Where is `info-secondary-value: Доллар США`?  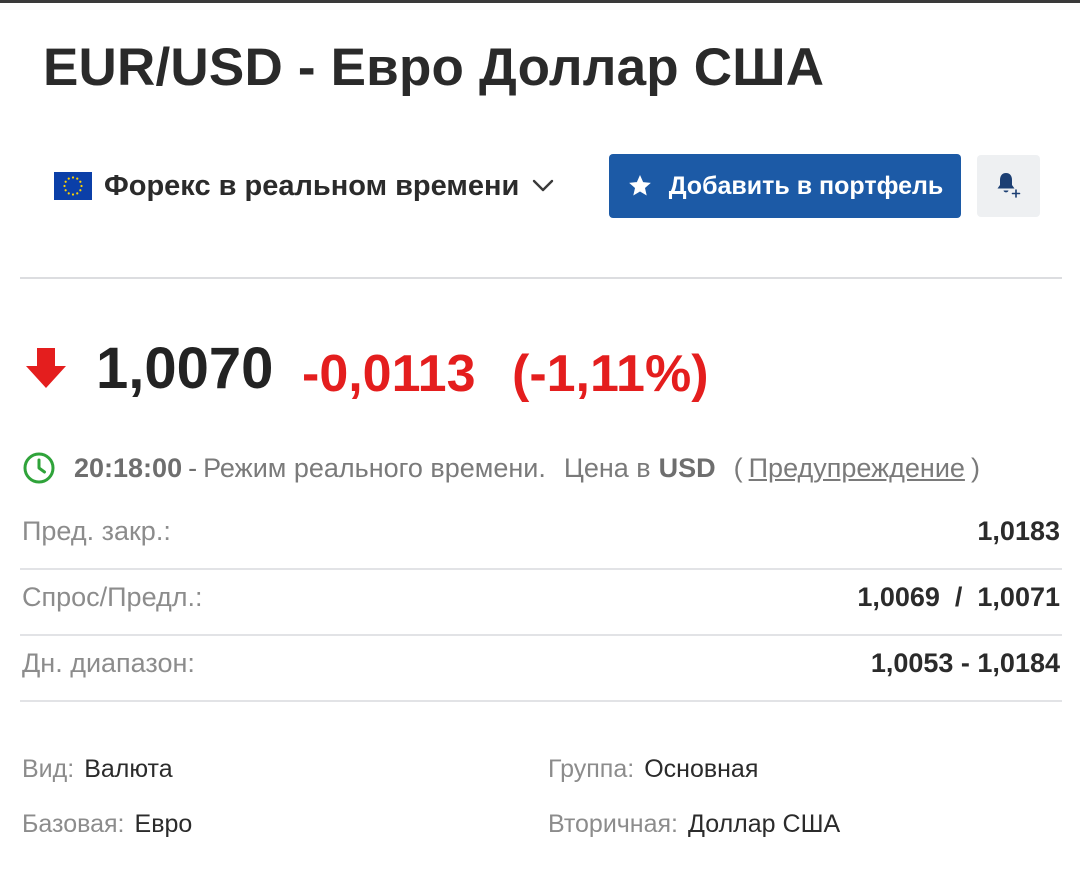
info-secondary-value: Доллар США is located at coordinates (764, 824).